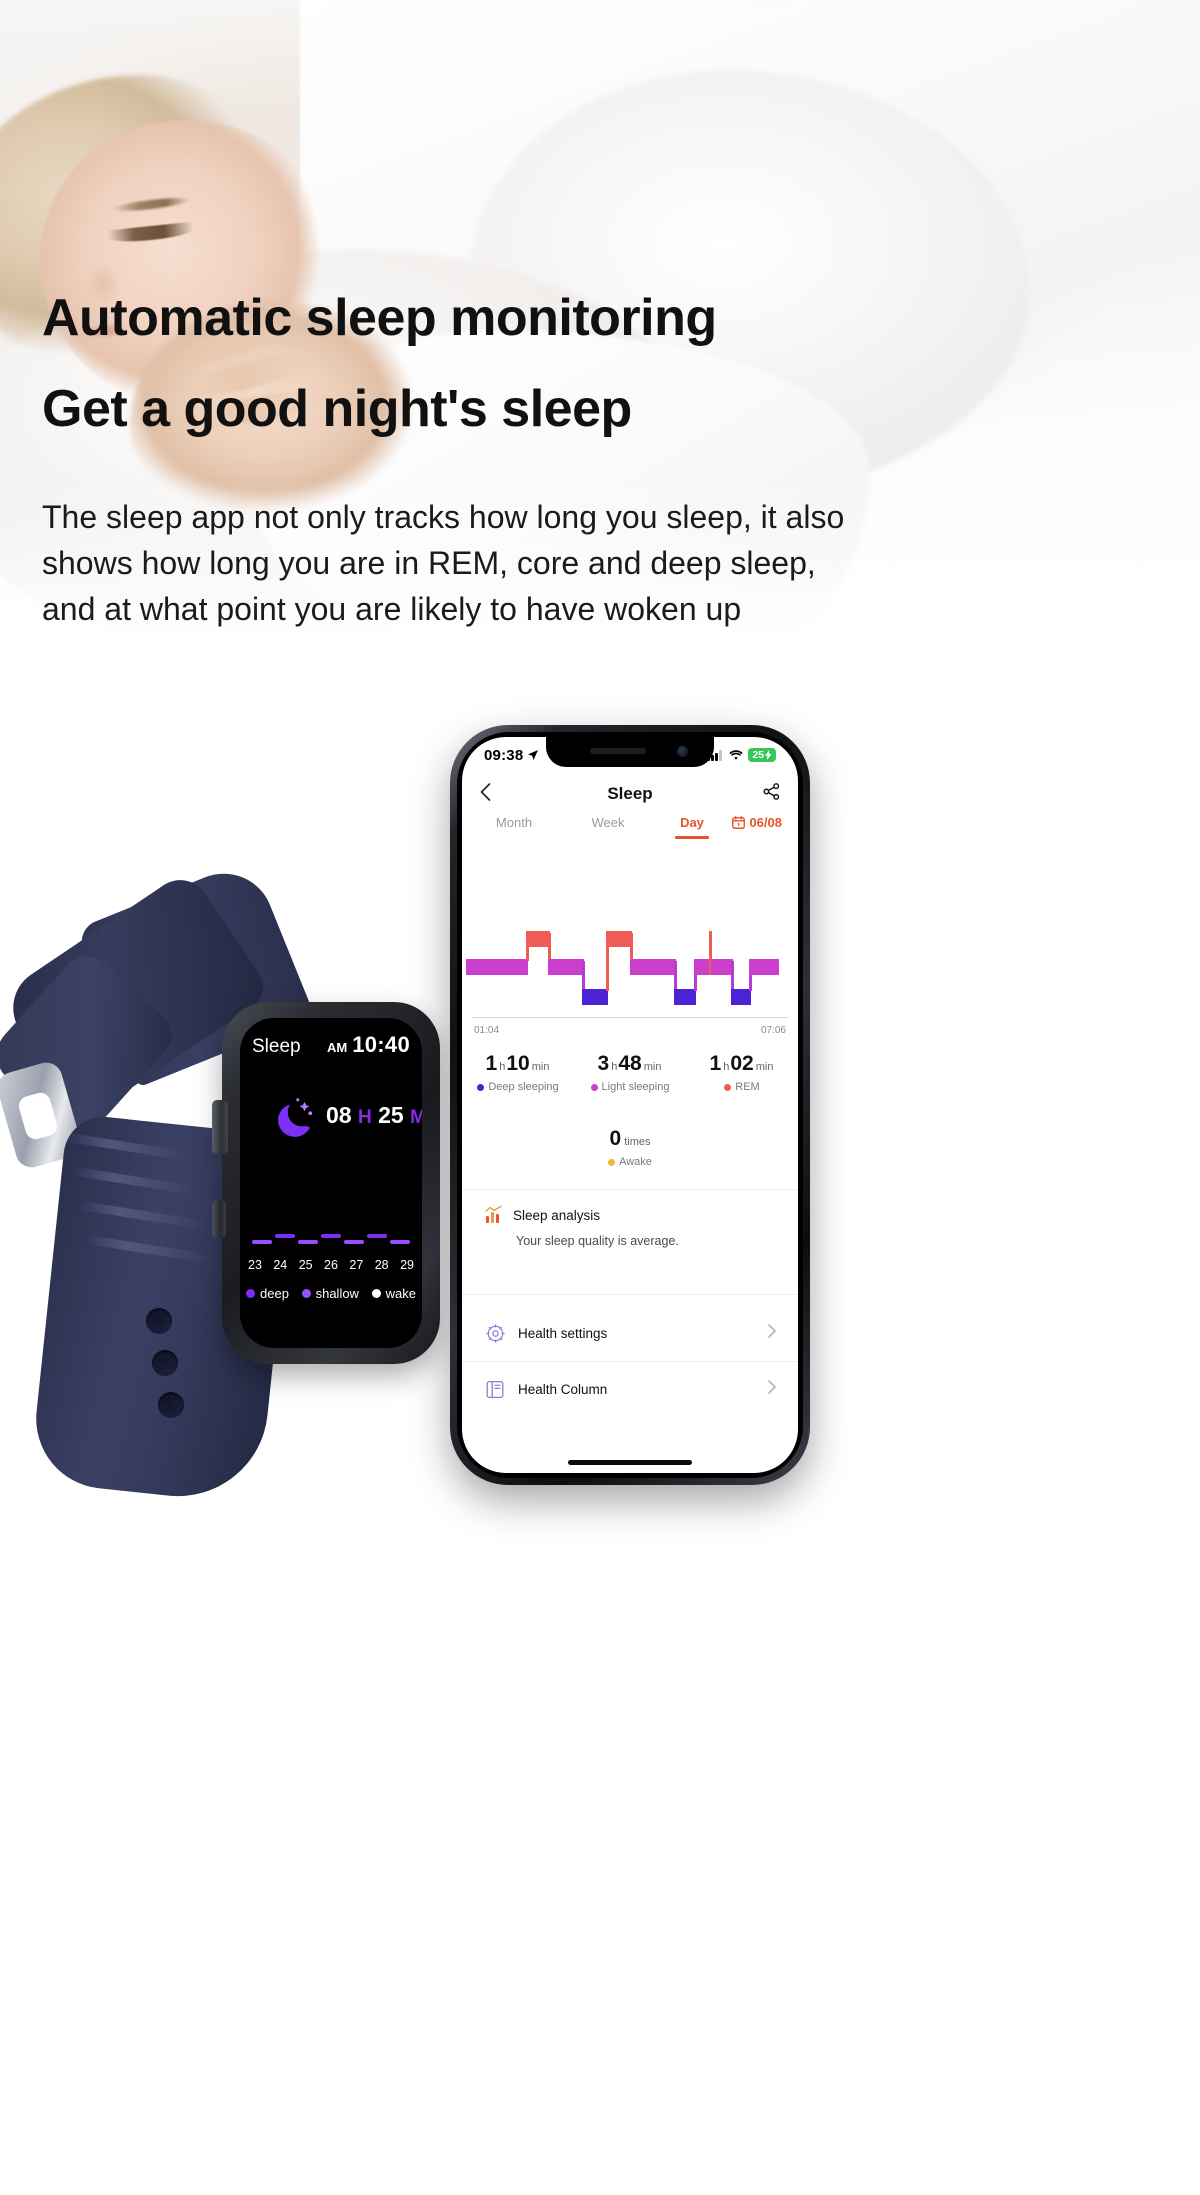 The height and width of the screenshot is (2195, 1200). Describe the element at coordinates (267, 1293) in the screenshot. I see `watch-legend-item-deep: deep` at that location.